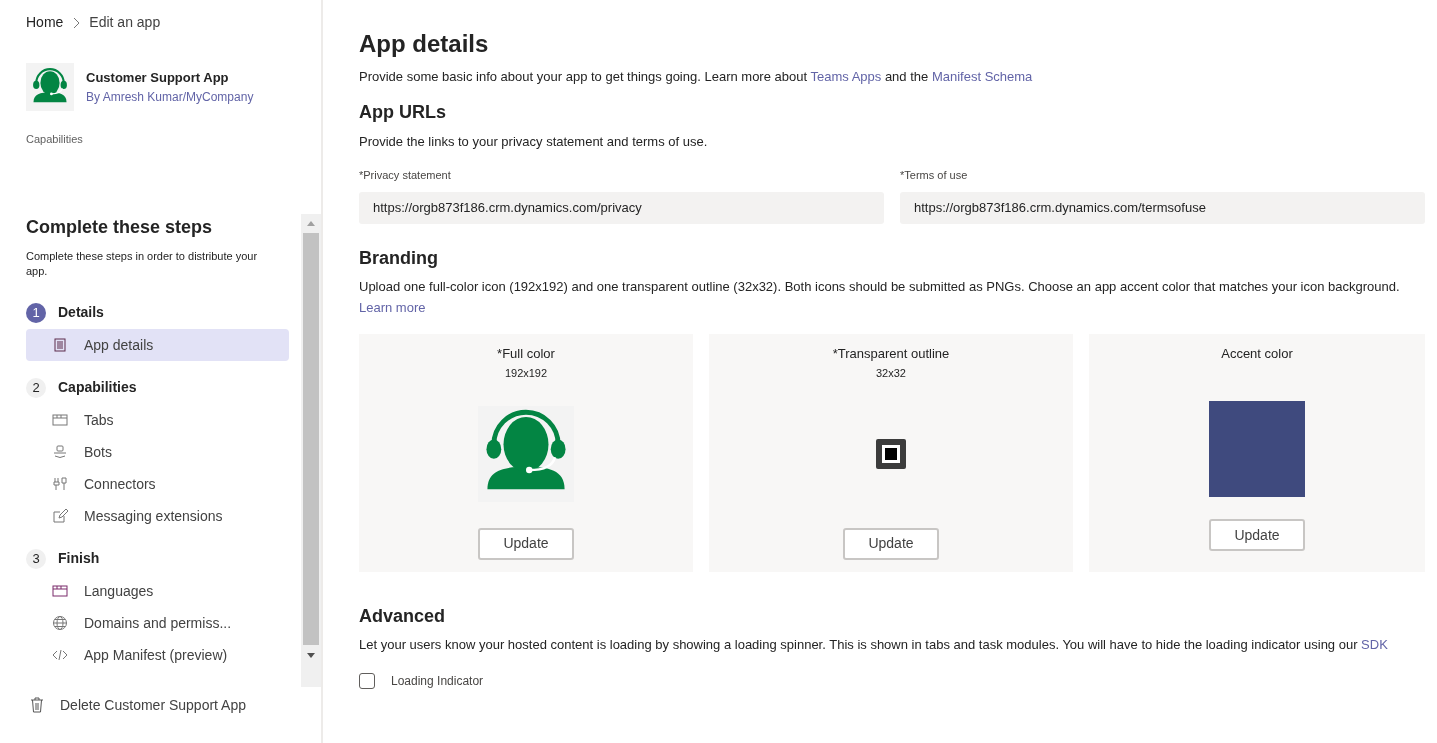  What do you see at coordinates (60, 452) in the screenshot?
I see `robot-icon` at bounding box center [60, 452].